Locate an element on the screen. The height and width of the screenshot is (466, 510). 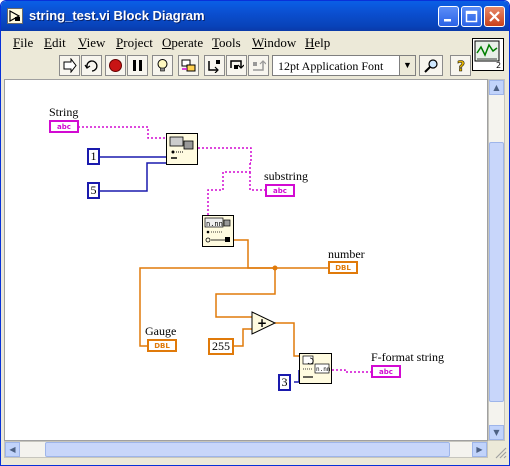
search-button is located at coordinates (431, 65).